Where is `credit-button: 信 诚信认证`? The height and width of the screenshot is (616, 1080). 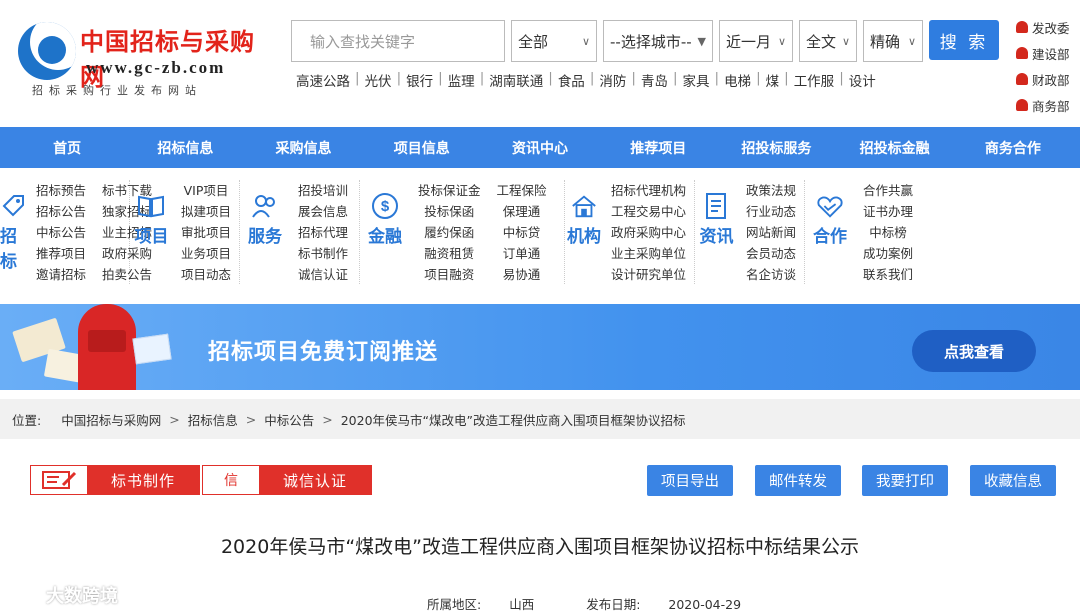 credit-button: 信 诚信认证 is located at coordinates (287, 480).